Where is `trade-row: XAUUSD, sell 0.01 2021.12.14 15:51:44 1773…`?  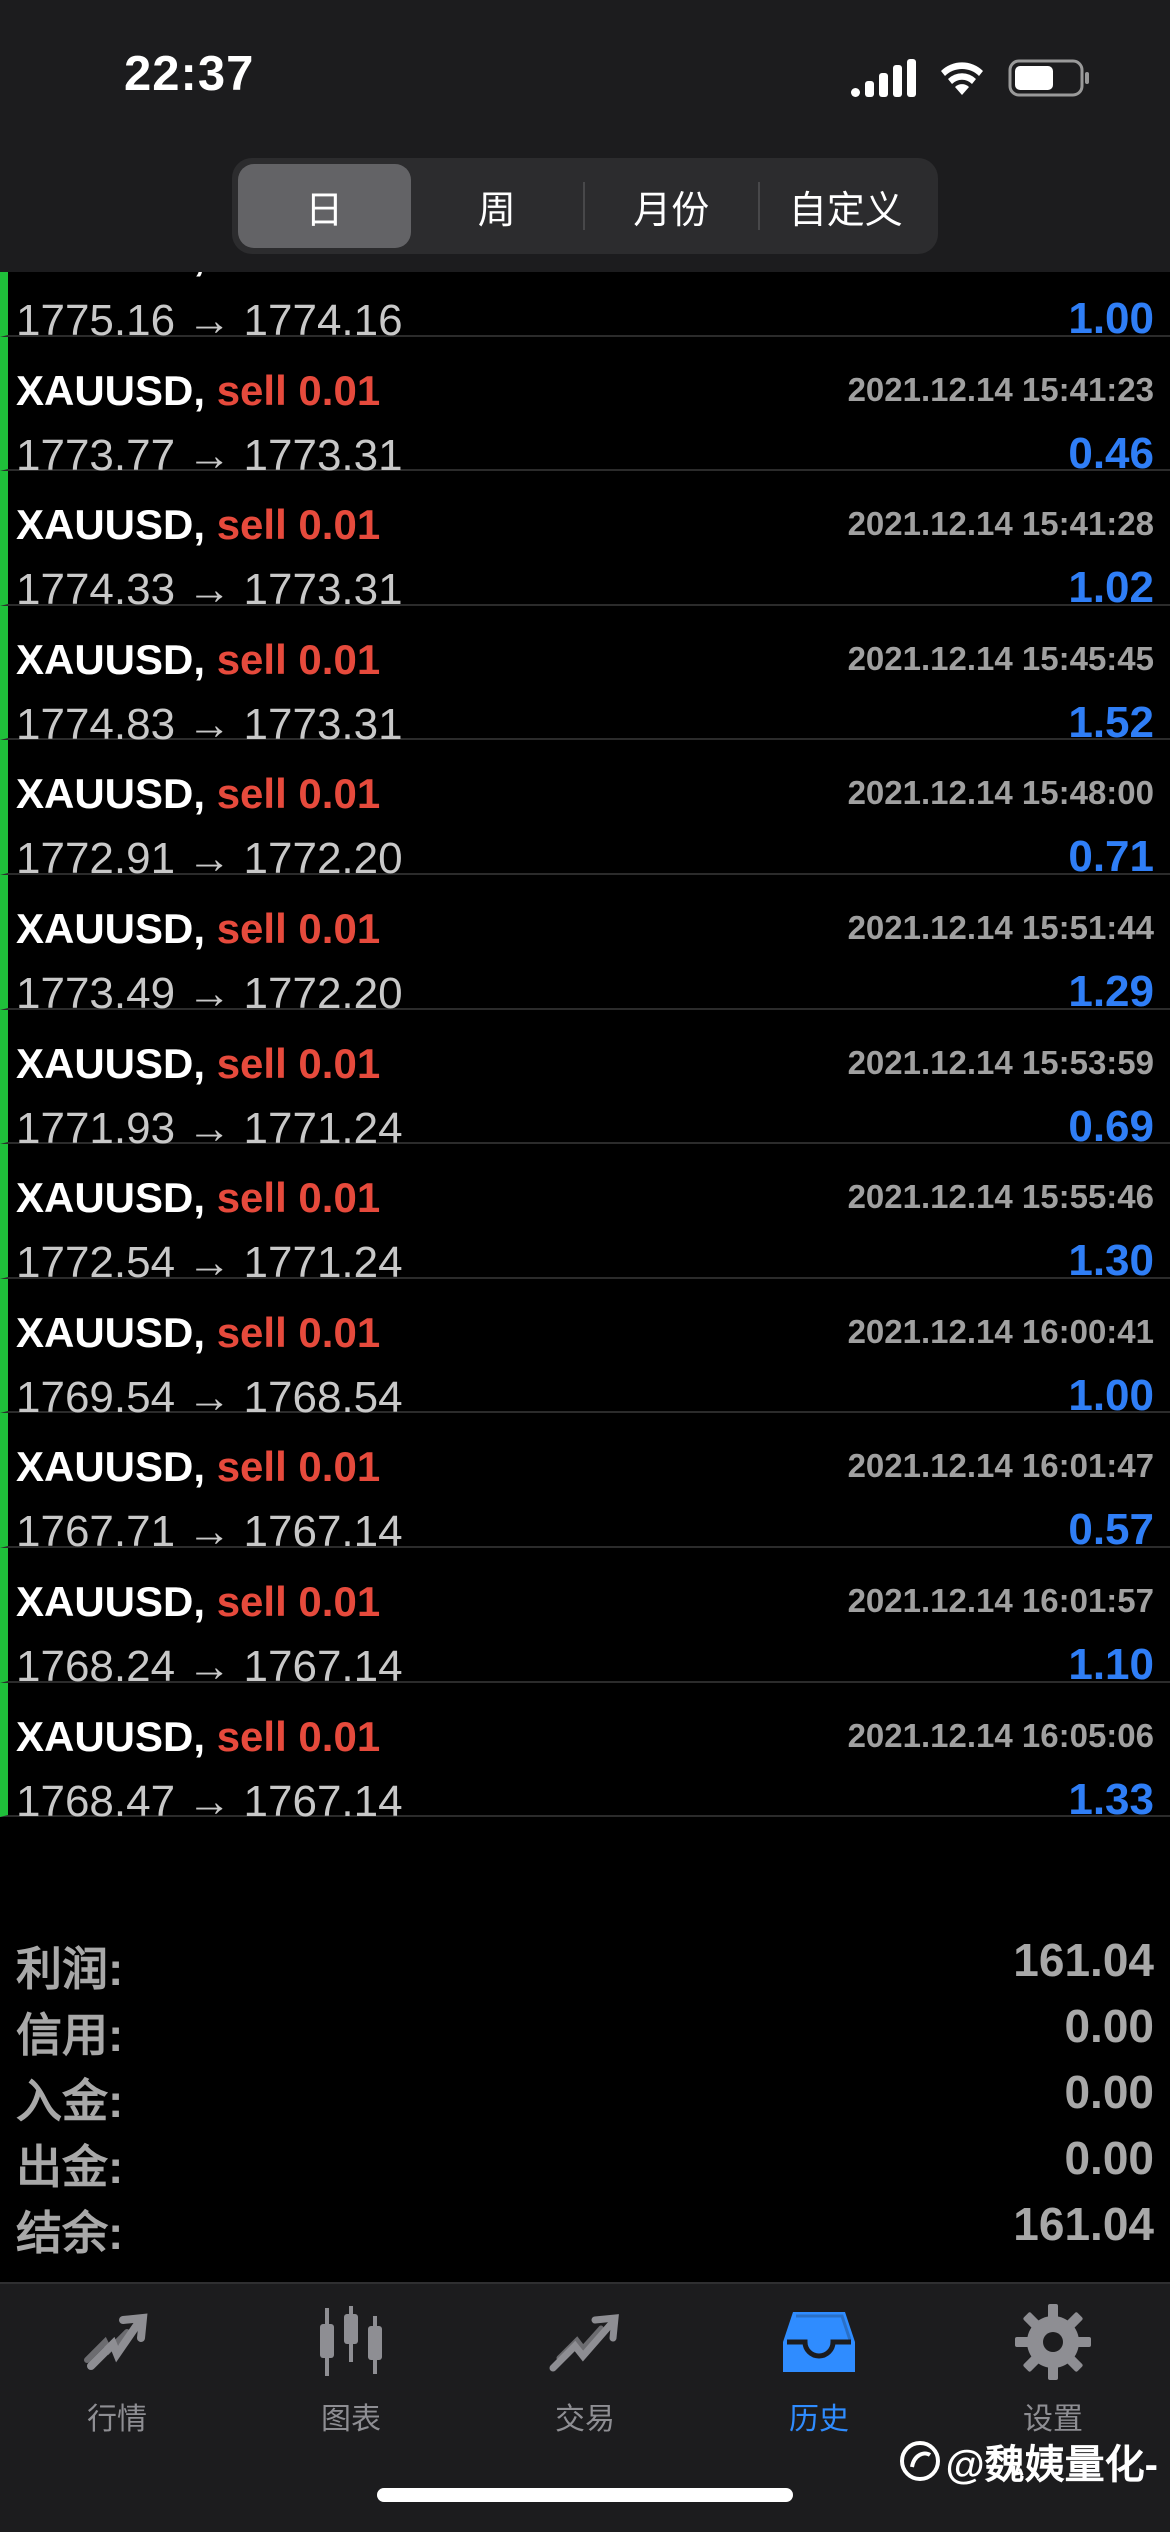
trade-row: XAUUSD, sell 0.01 2021.12.14 15:51:44 1773… is located at coordinates (585, 946).